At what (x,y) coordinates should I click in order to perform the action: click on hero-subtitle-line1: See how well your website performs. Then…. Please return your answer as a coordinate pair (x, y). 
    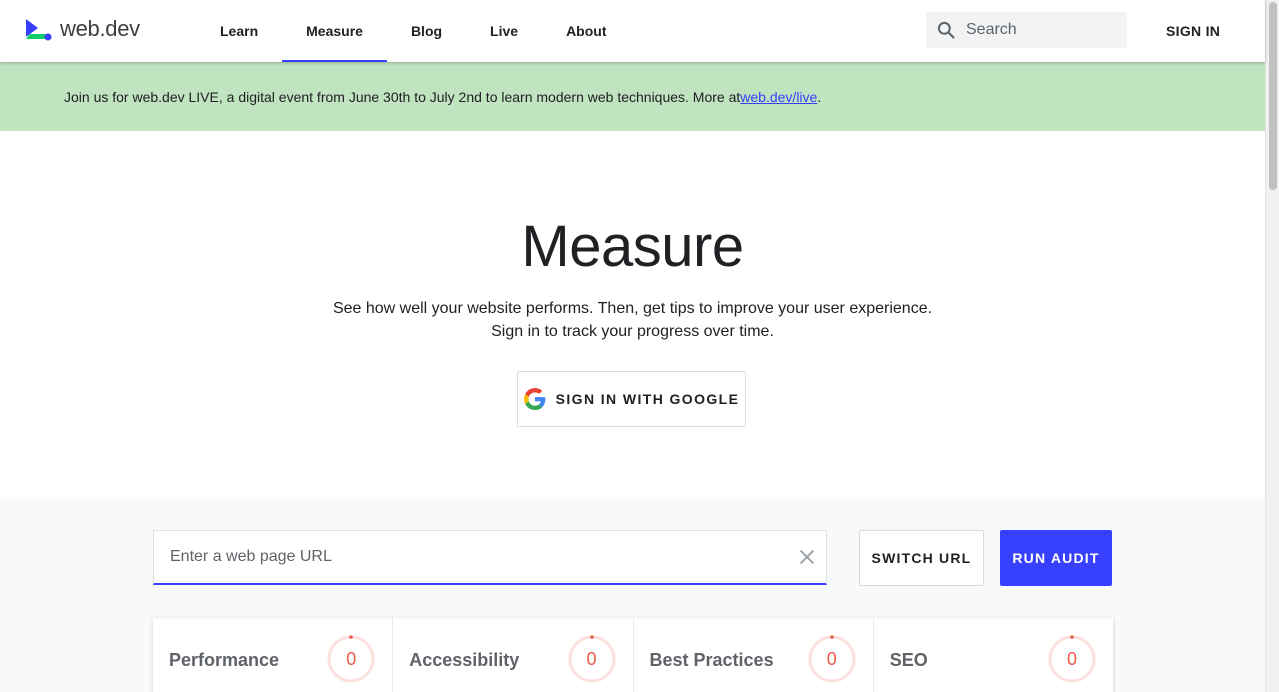
    Looking at the image, I should click on (632, 308).